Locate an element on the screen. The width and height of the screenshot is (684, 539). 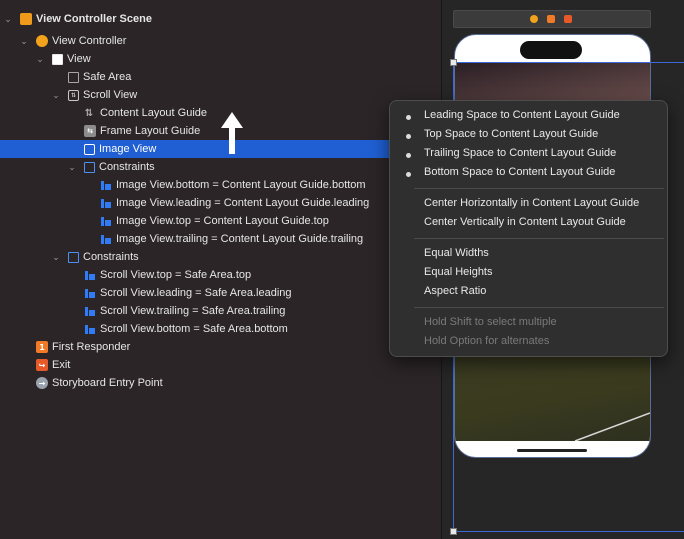
outline-label: Exit is located at coordinates (61, 365).